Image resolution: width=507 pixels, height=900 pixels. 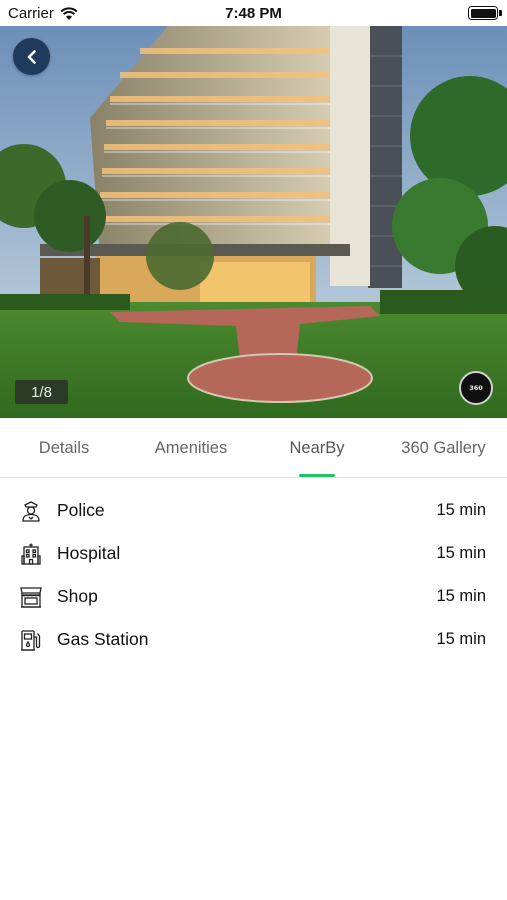 I want to click on nearby-label: Police, so click(x=81, y=510).